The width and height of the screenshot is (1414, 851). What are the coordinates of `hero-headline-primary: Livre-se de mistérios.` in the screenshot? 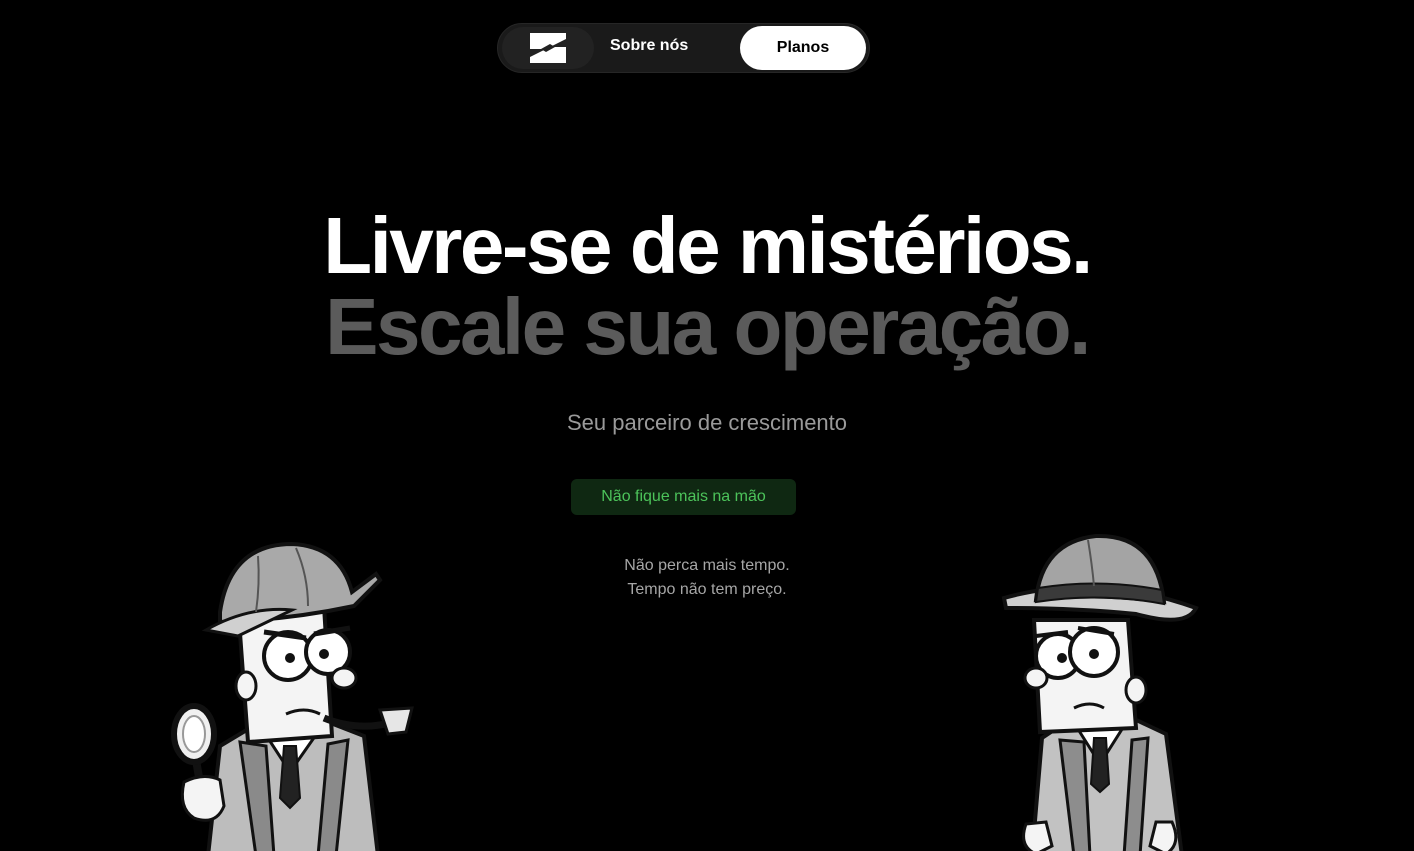 It's located at (708, 245).